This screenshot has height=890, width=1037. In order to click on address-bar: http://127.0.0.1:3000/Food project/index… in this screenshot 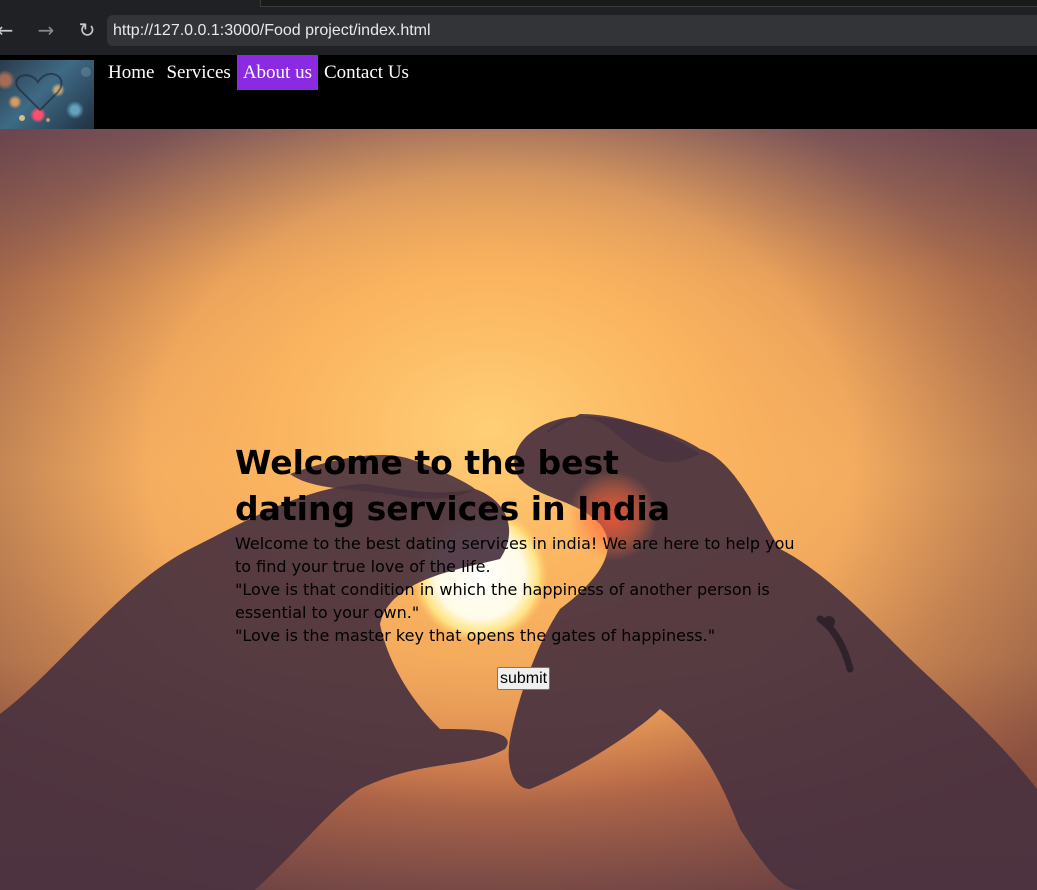, I will do `click(572, 30)`.